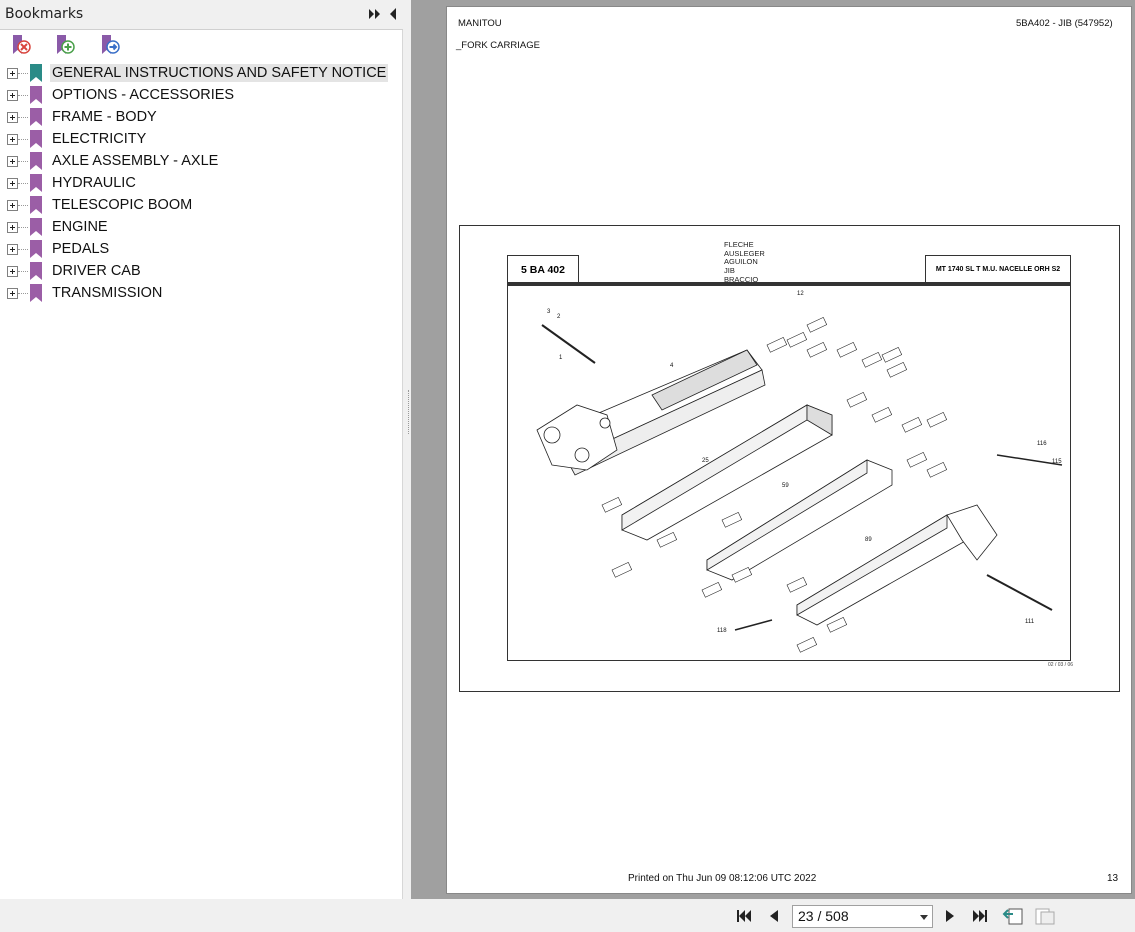 The width and height of the screenshot is (1135, 932). What do you see at coordinates (672, 366) in the screenshot?
I see `callout-label: 4` at bounding box center [672, 366].